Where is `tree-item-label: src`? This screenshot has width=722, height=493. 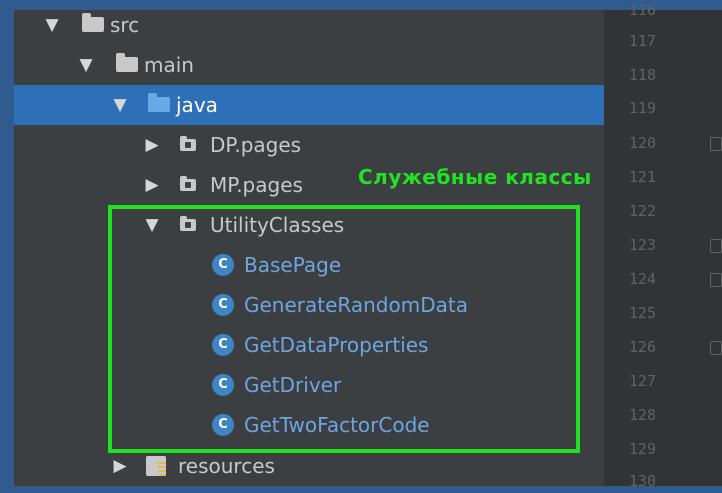
tree-item-label: src is located at coordinates (125, 25).